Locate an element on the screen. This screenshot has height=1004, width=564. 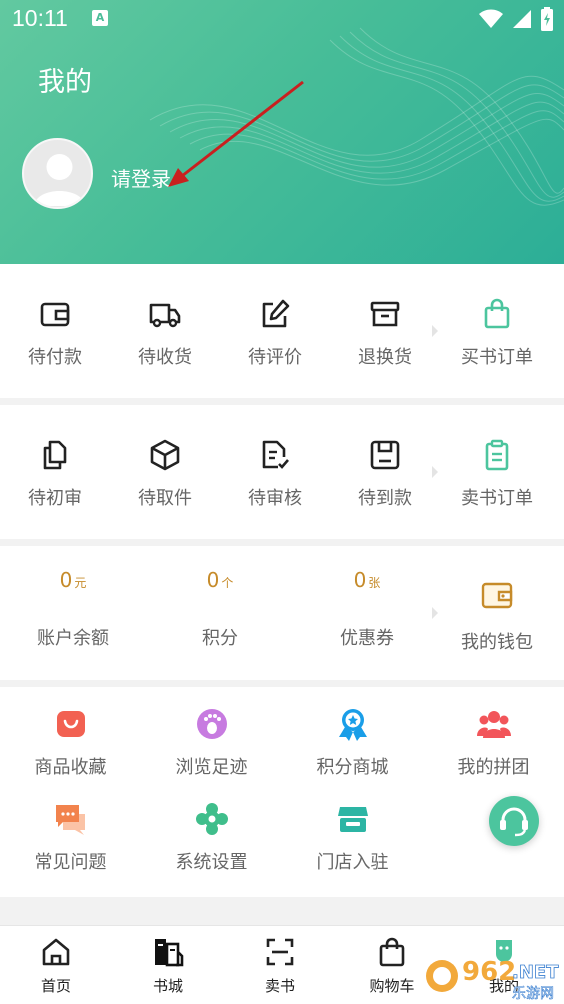
avatar is located at coordinates (57, 173).